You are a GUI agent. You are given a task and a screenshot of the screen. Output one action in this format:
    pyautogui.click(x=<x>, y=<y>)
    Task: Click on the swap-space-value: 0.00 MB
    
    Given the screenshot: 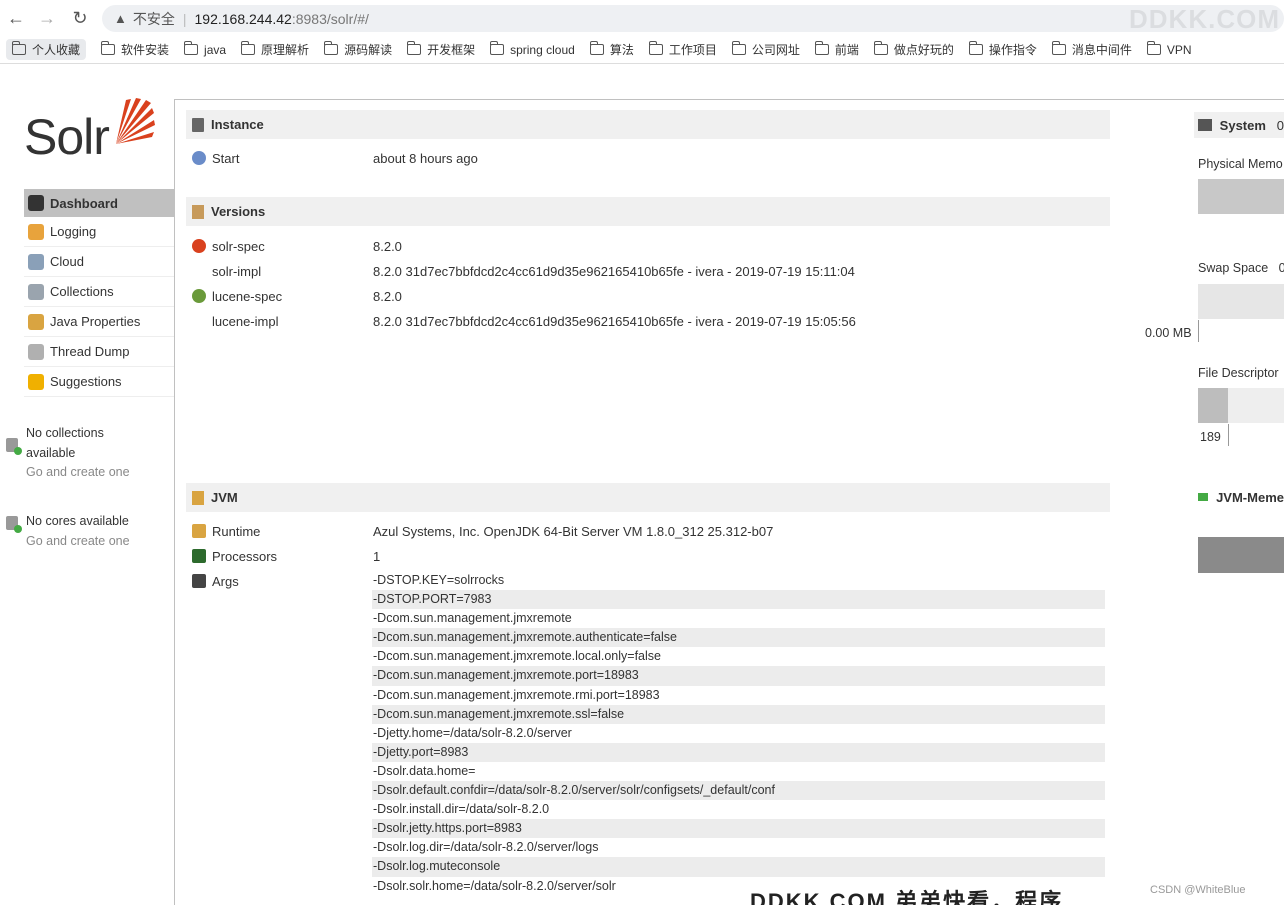 What is the action you would take?
    pyautogui.click(x=1168, y=333)
    